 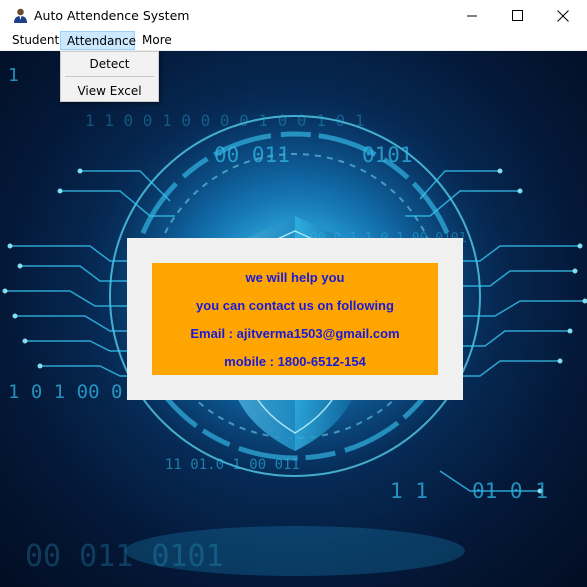 What do you see at coordinates (225, 120) in the screenshot?
I see `binary-text: 1 1 0 0 1 0 0 0 0 1 0 0 1 0 1` at bounding box center [225, 120].